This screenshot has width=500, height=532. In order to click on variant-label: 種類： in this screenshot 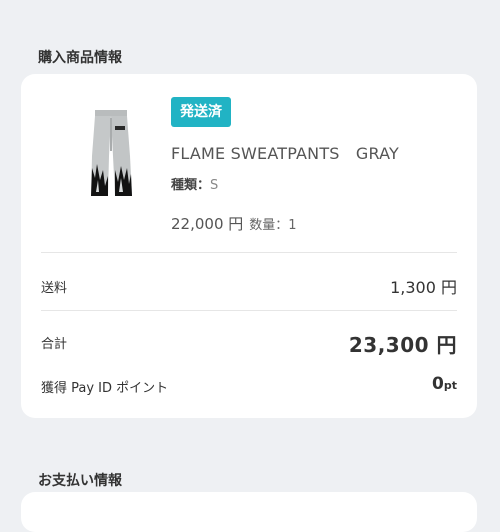, I will do `click(191, 185)`.